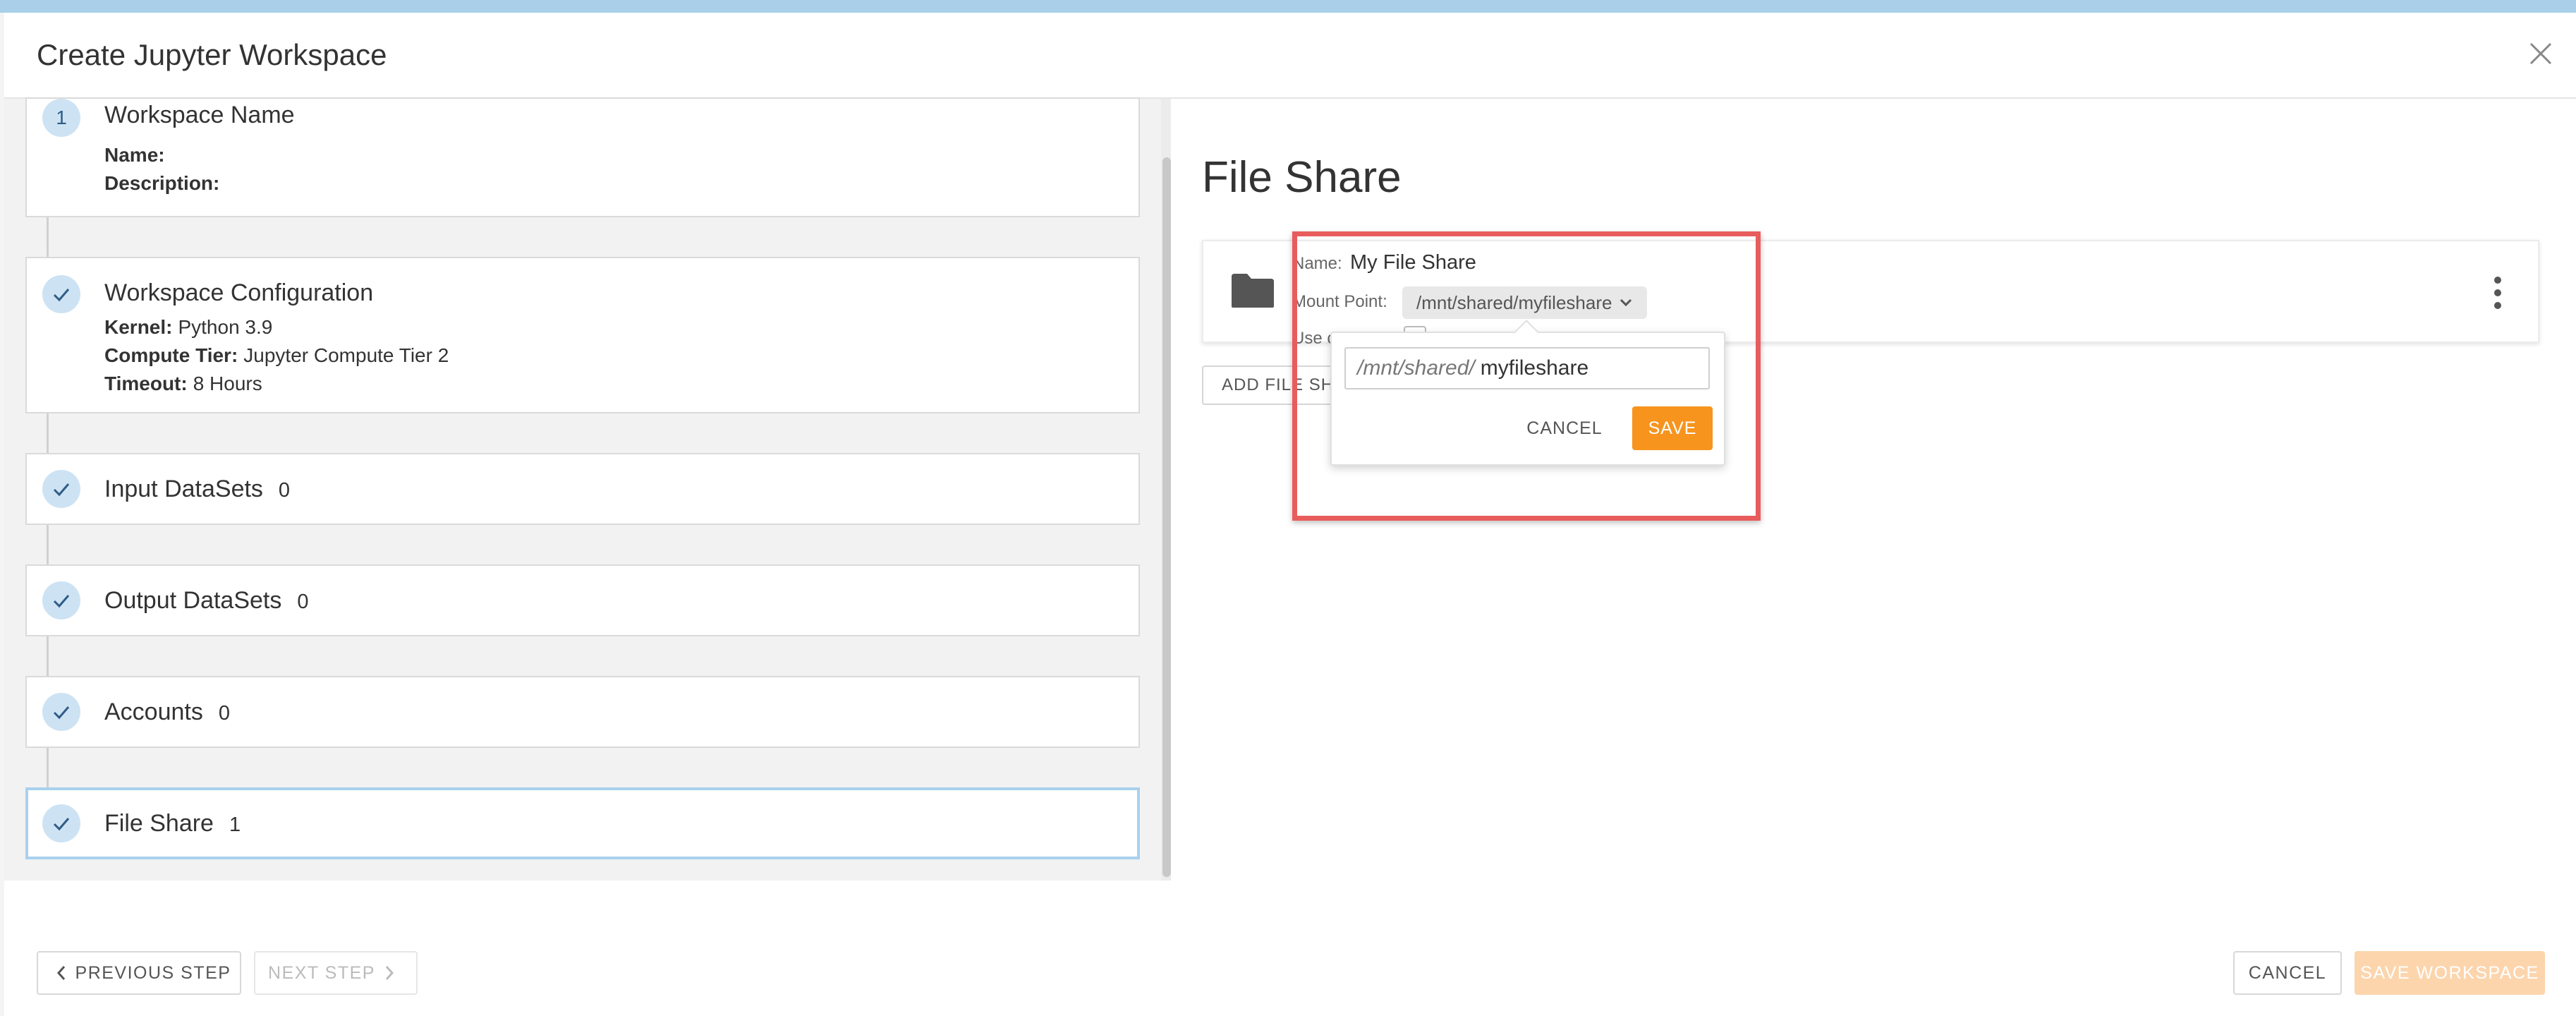  What do you see at coordinates (276, 355) in the screenshot?
I see `step-detail-compute-tier: Compute Tier: Jupyter Compute Tier 2` at bounding box center [276, 355].